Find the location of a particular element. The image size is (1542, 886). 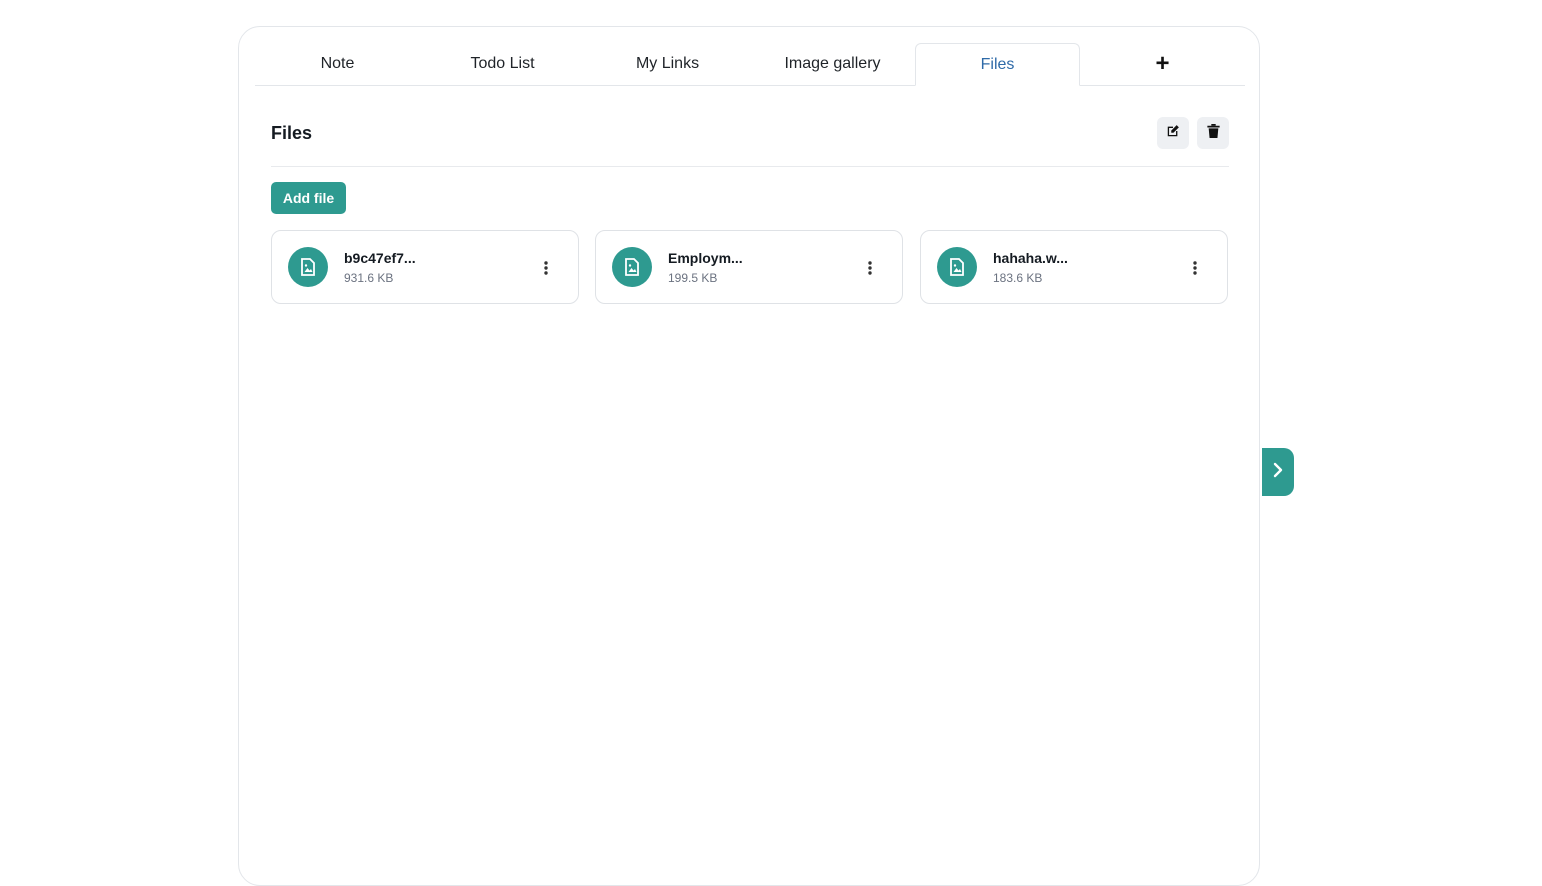

trash-icon is located at coordinates (1213, 133).